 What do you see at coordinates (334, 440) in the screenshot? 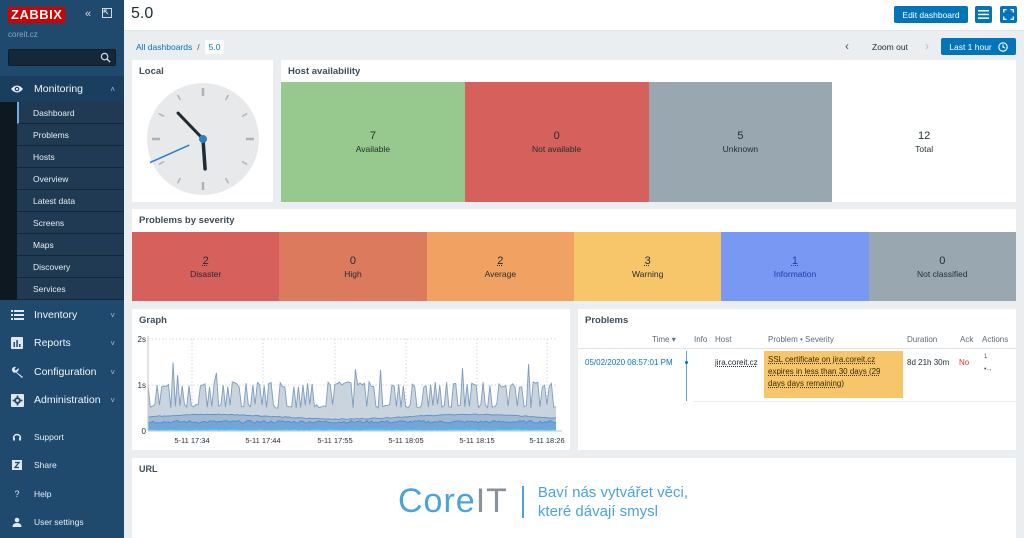
I see `x-tick-label: 5-11 17:55` at bounding box center [334, 440].